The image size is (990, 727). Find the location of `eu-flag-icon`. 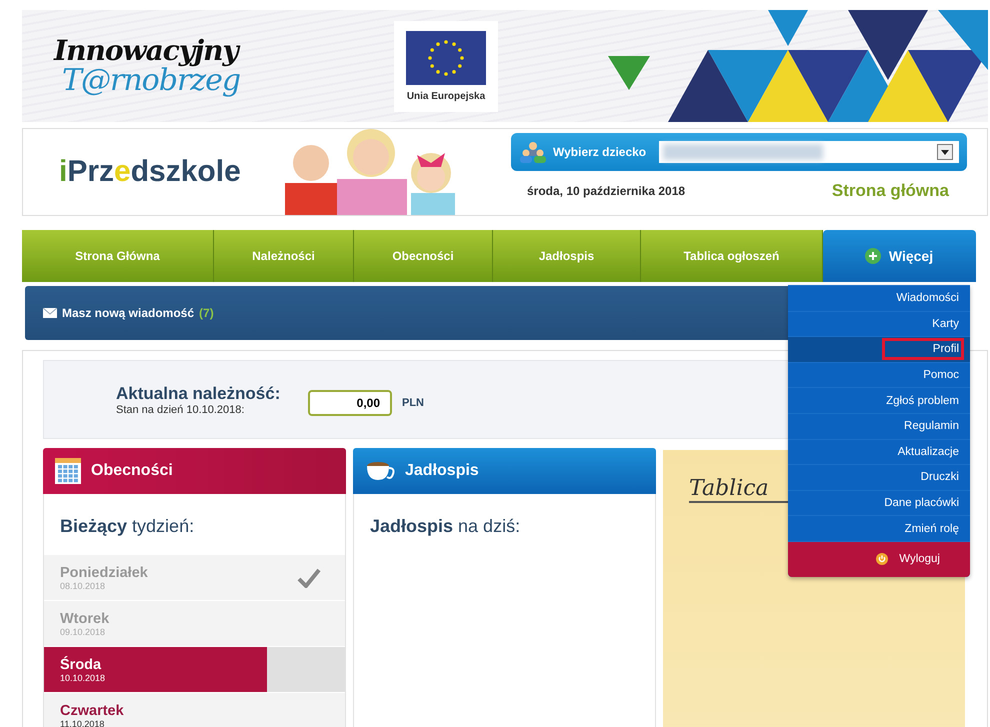

eu-flag-icon is located at coordinates (446, 57).